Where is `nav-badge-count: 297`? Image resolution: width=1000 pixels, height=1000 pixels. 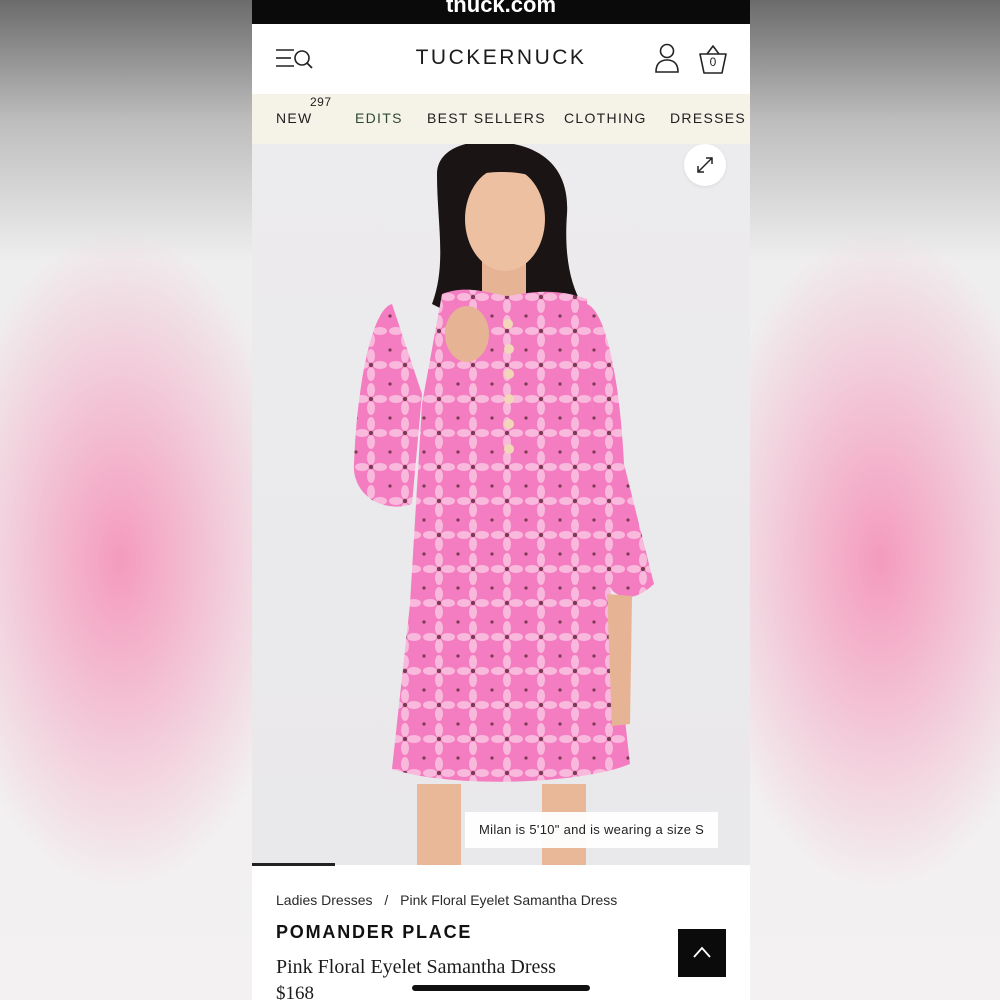 nav-badge-count: 297 is located at coordinates (321, 102).